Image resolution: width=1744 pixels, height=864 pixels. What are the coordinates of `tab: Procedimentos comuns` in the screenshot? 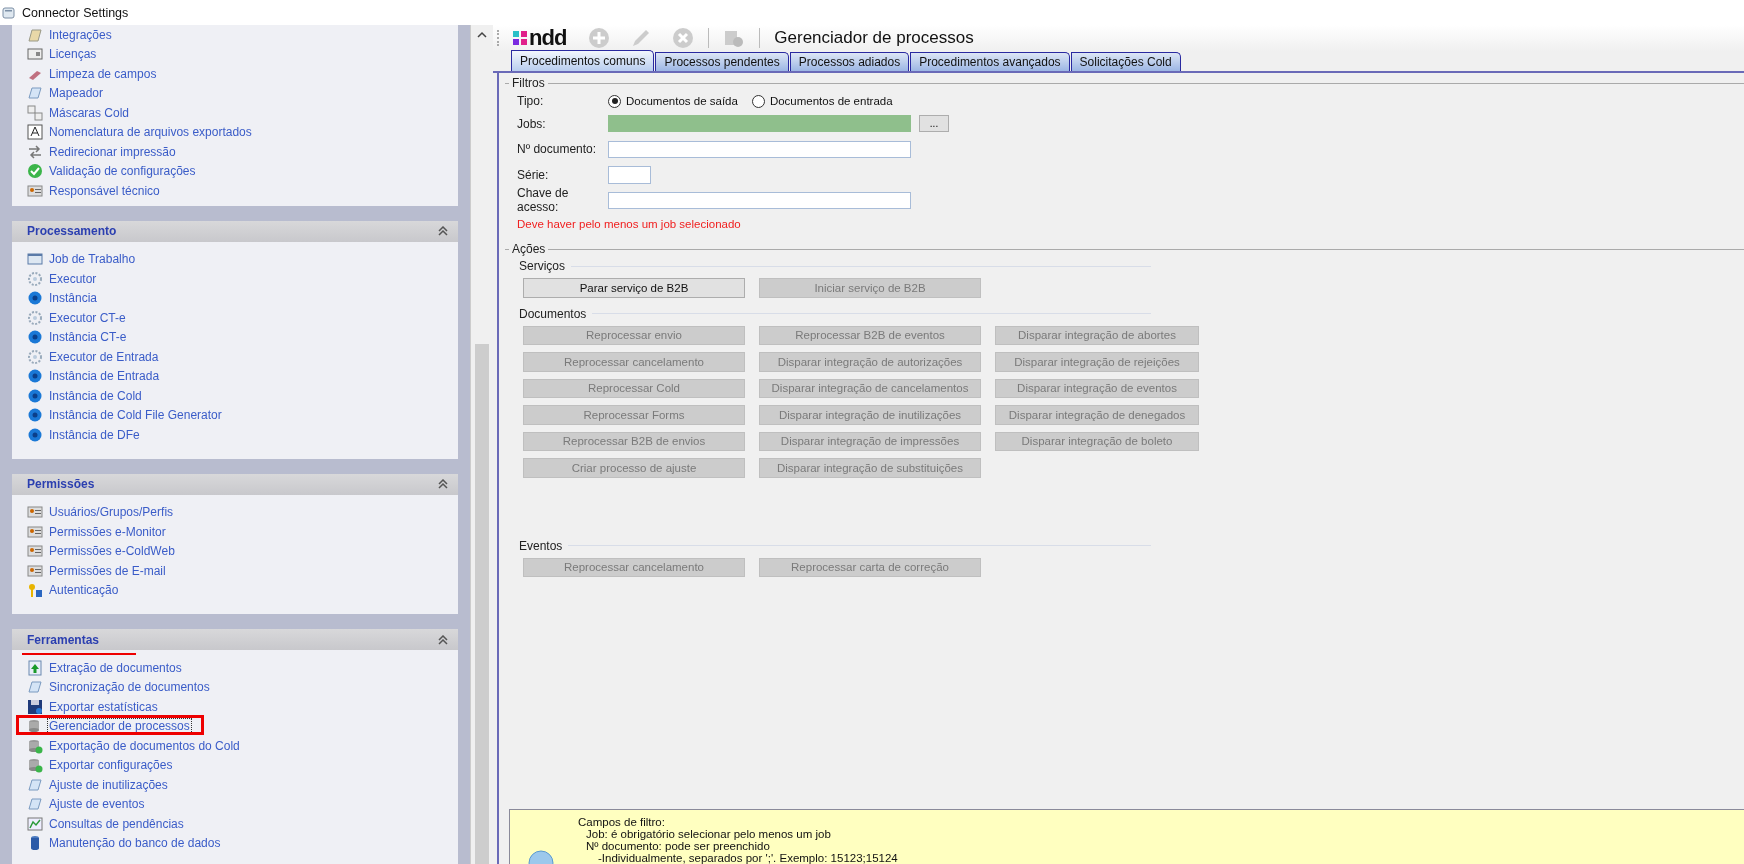 It's located at (583, 60).